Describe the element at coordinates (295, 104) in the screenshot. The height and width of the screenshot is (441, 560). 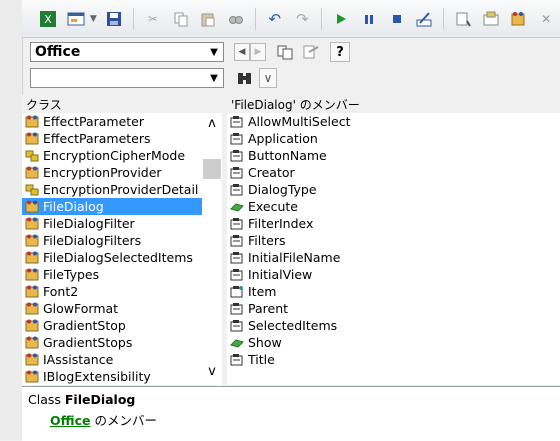
I see `members-header-label: 'FileDialog' のメンバー` at that location.